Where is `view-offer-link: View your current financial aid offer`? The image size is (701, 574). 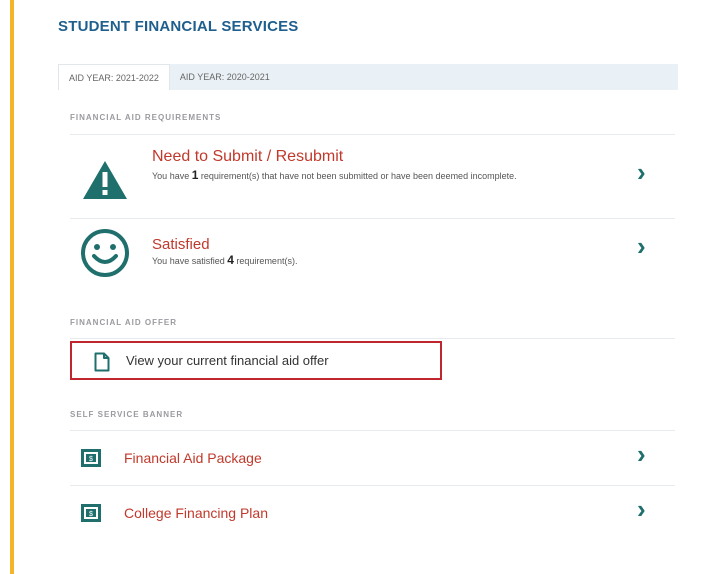
view-offer-link: View your current financial aid offer is located at coordinates (256, 360).